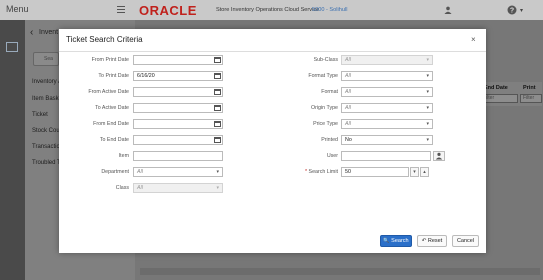 The height and width of the screenshot is (280, 543). Describe the element at coordinates (178, 156) in the screenshot. I see `item-field` at that location.